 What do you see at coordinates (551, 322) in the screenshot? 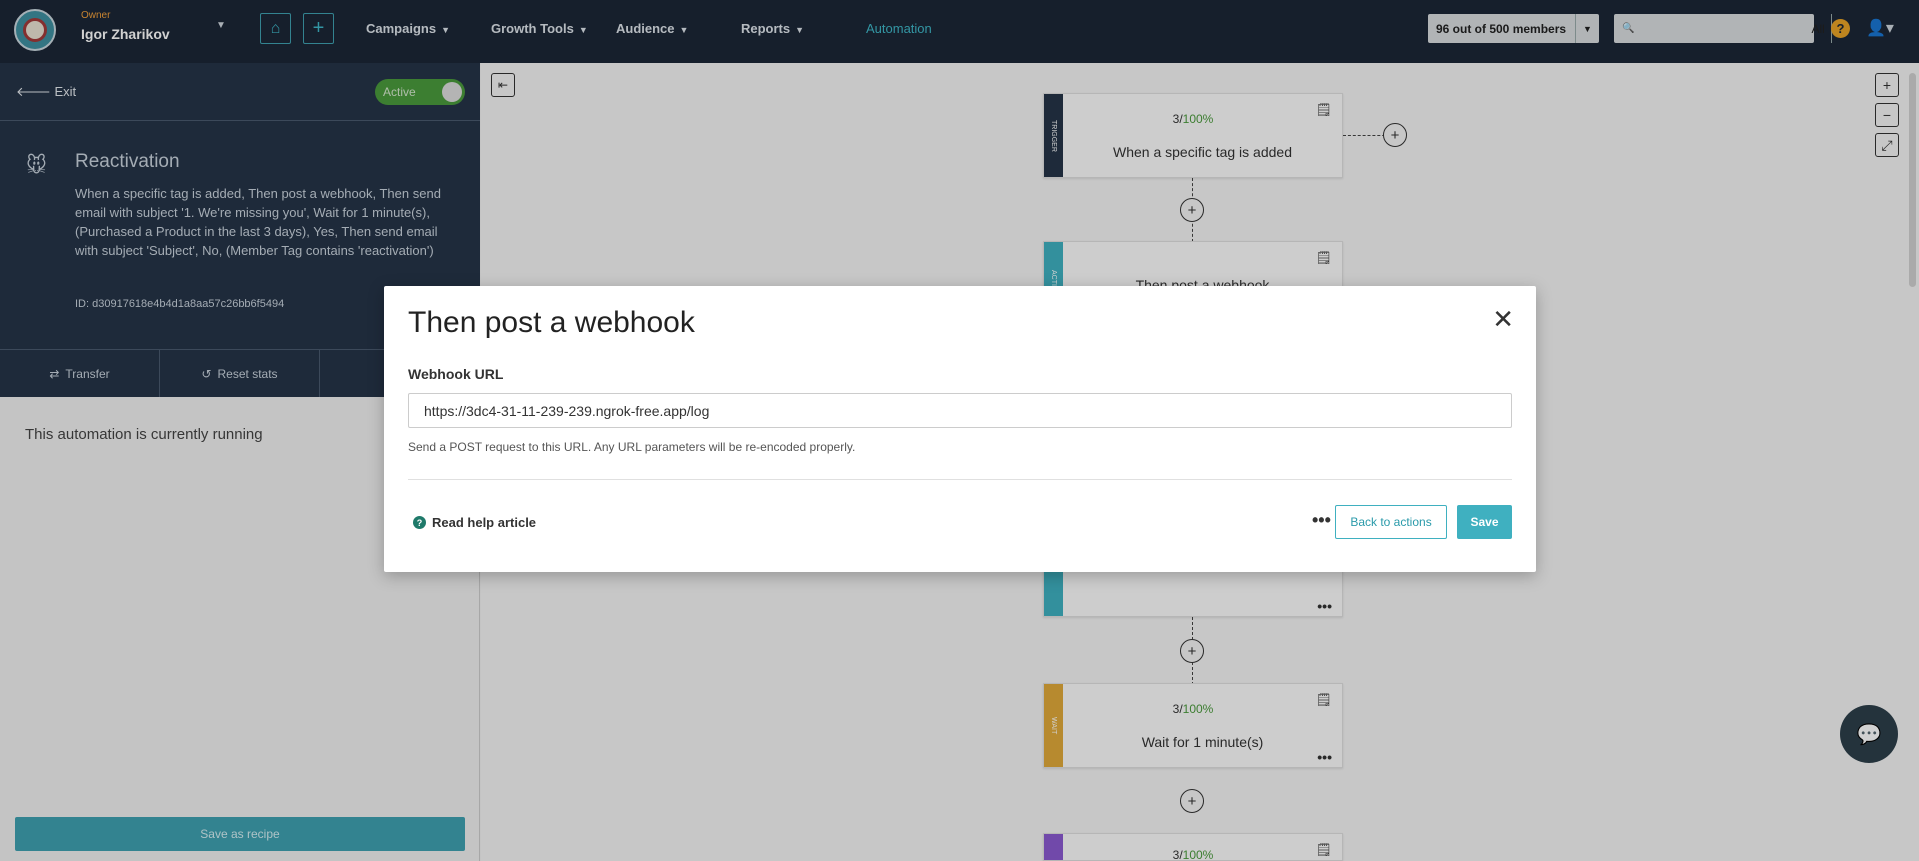
I see `modal-title: Then post a webhook` at bounding box center [551, 322].